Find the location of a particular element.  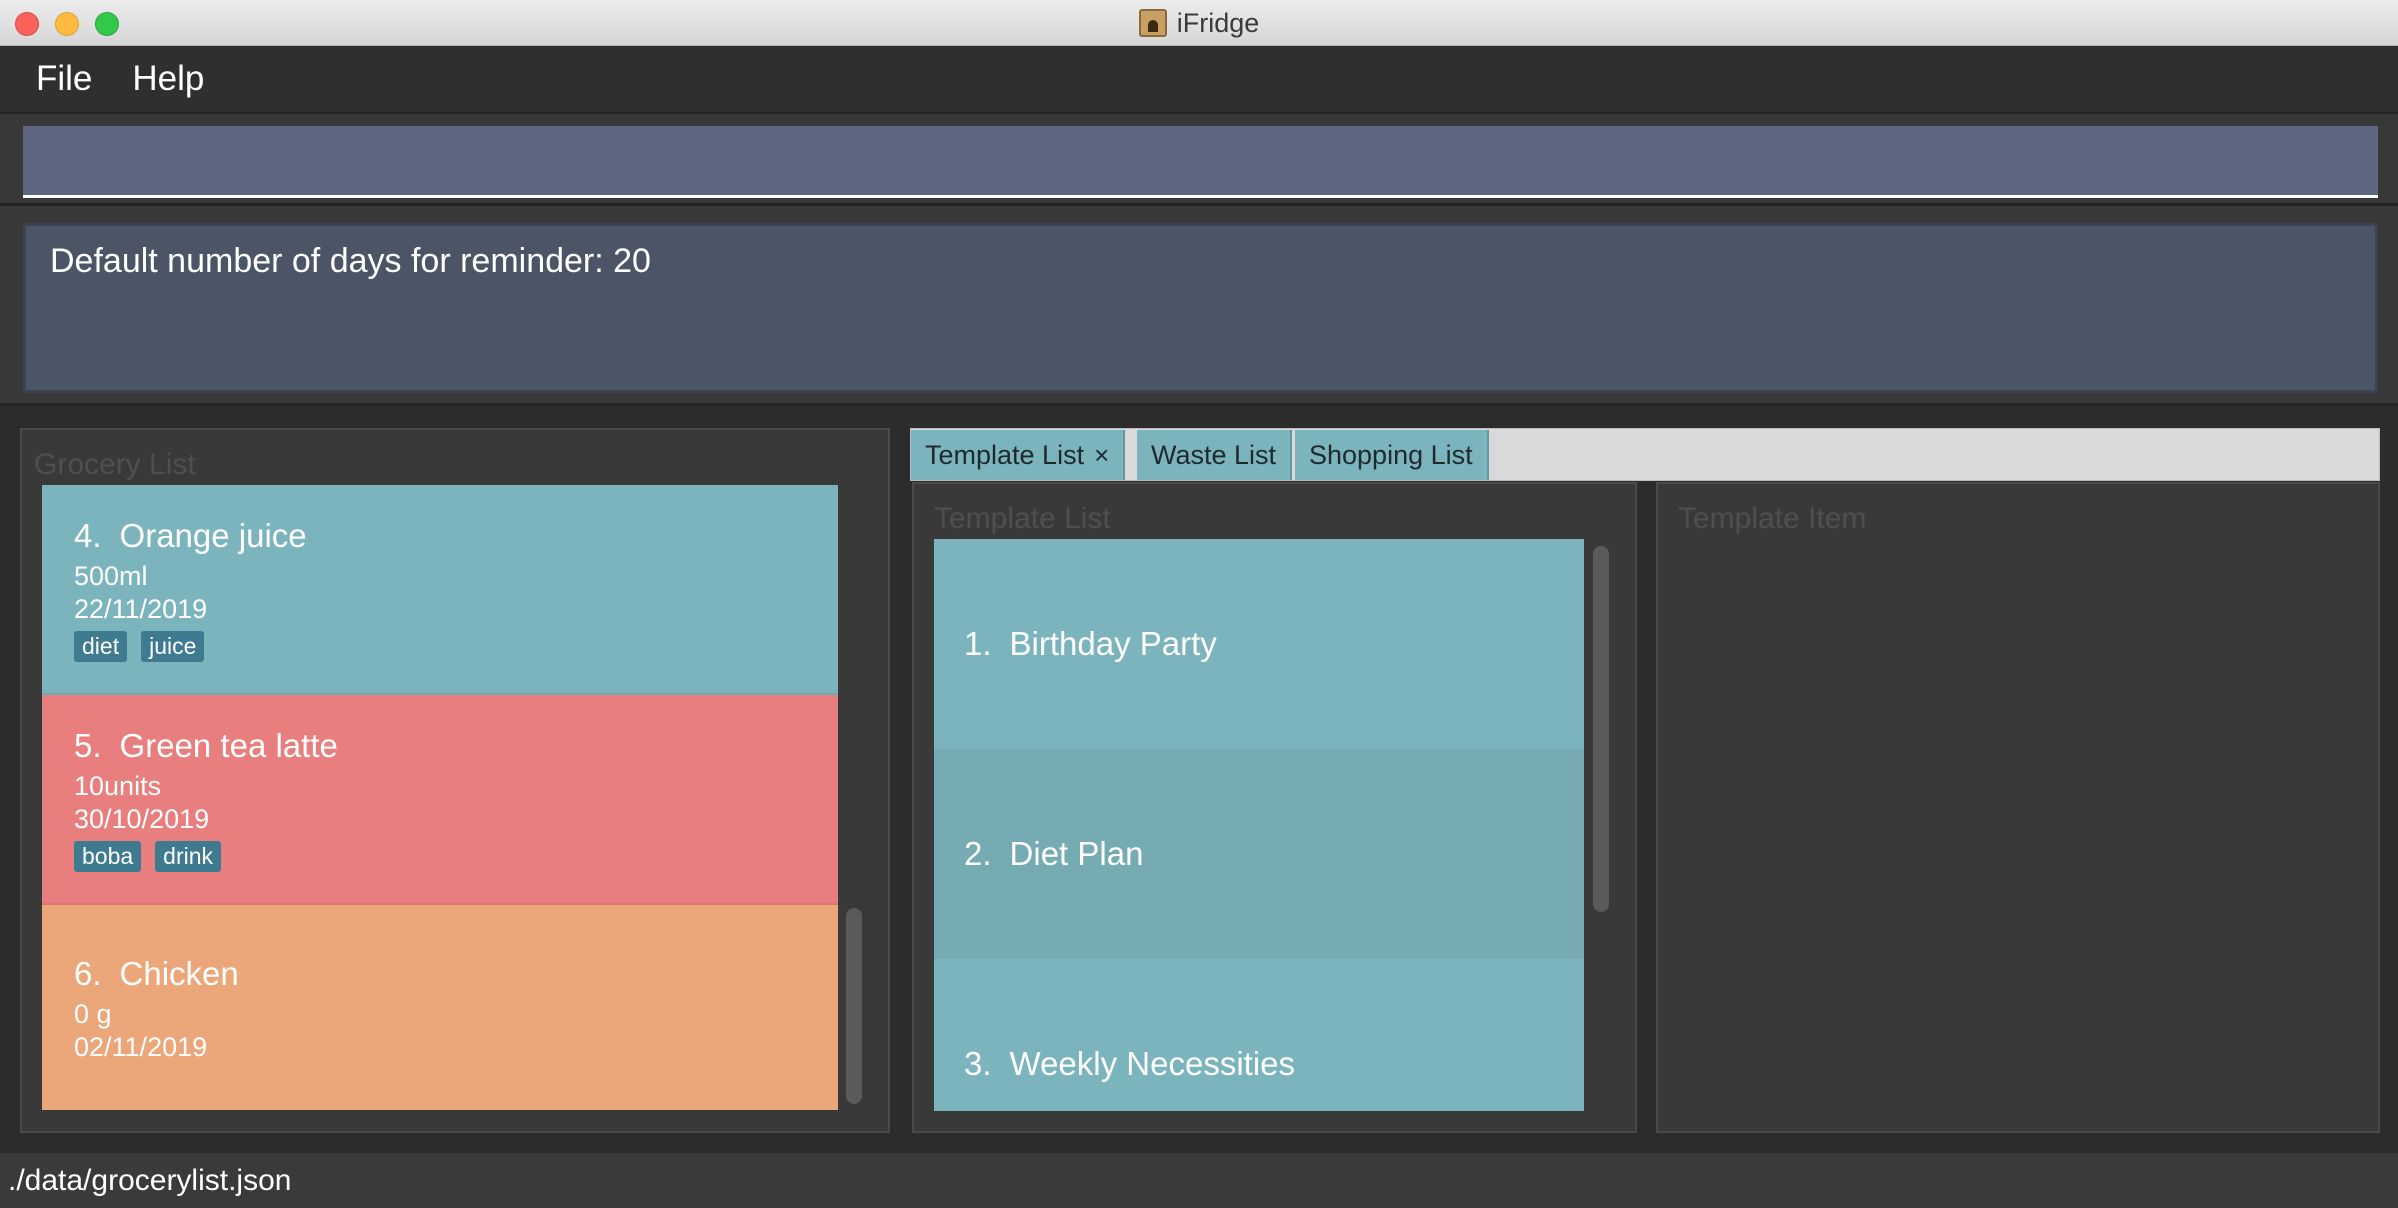

grocery-amount: 10units is located at coordinates (118, 786).